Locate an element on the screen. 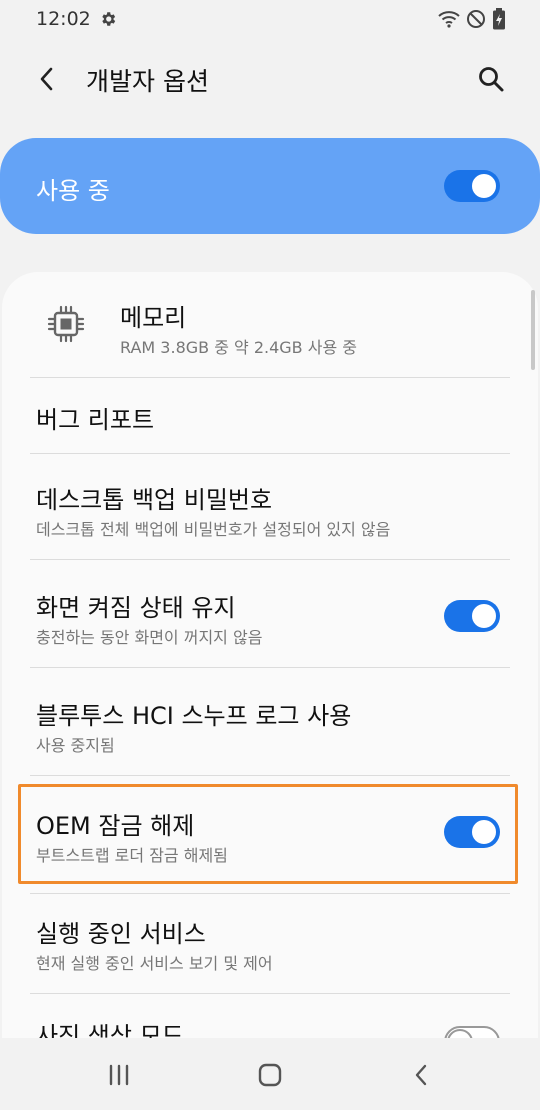 The image size is (540, 1110). setting-title: 화면 켜짐 상태 유지 is located at coordinates (136, 608).